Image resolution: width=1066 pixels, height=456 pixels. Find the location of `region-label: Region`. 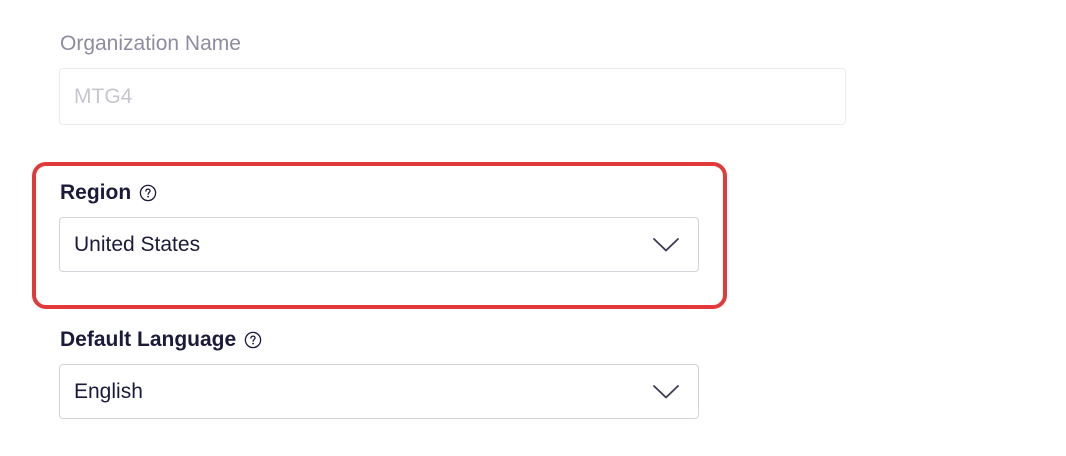

region-label: Region is located at coordinates (108, 193).